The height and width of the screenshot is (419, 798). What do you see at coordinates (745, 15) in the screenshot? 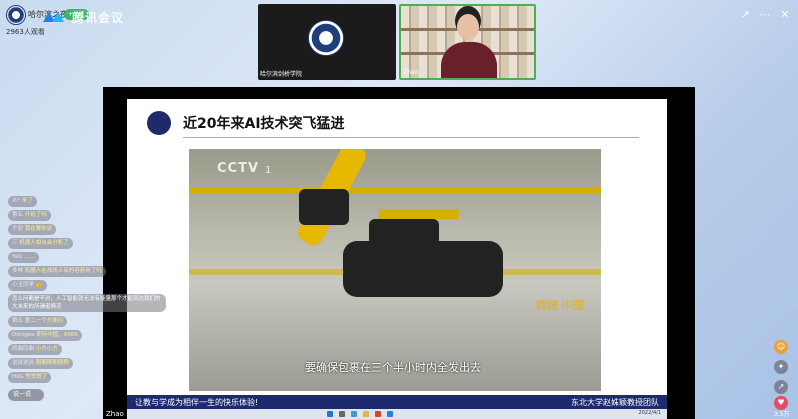
I see `share-icon: ↗` at bounding box center [745, 15].